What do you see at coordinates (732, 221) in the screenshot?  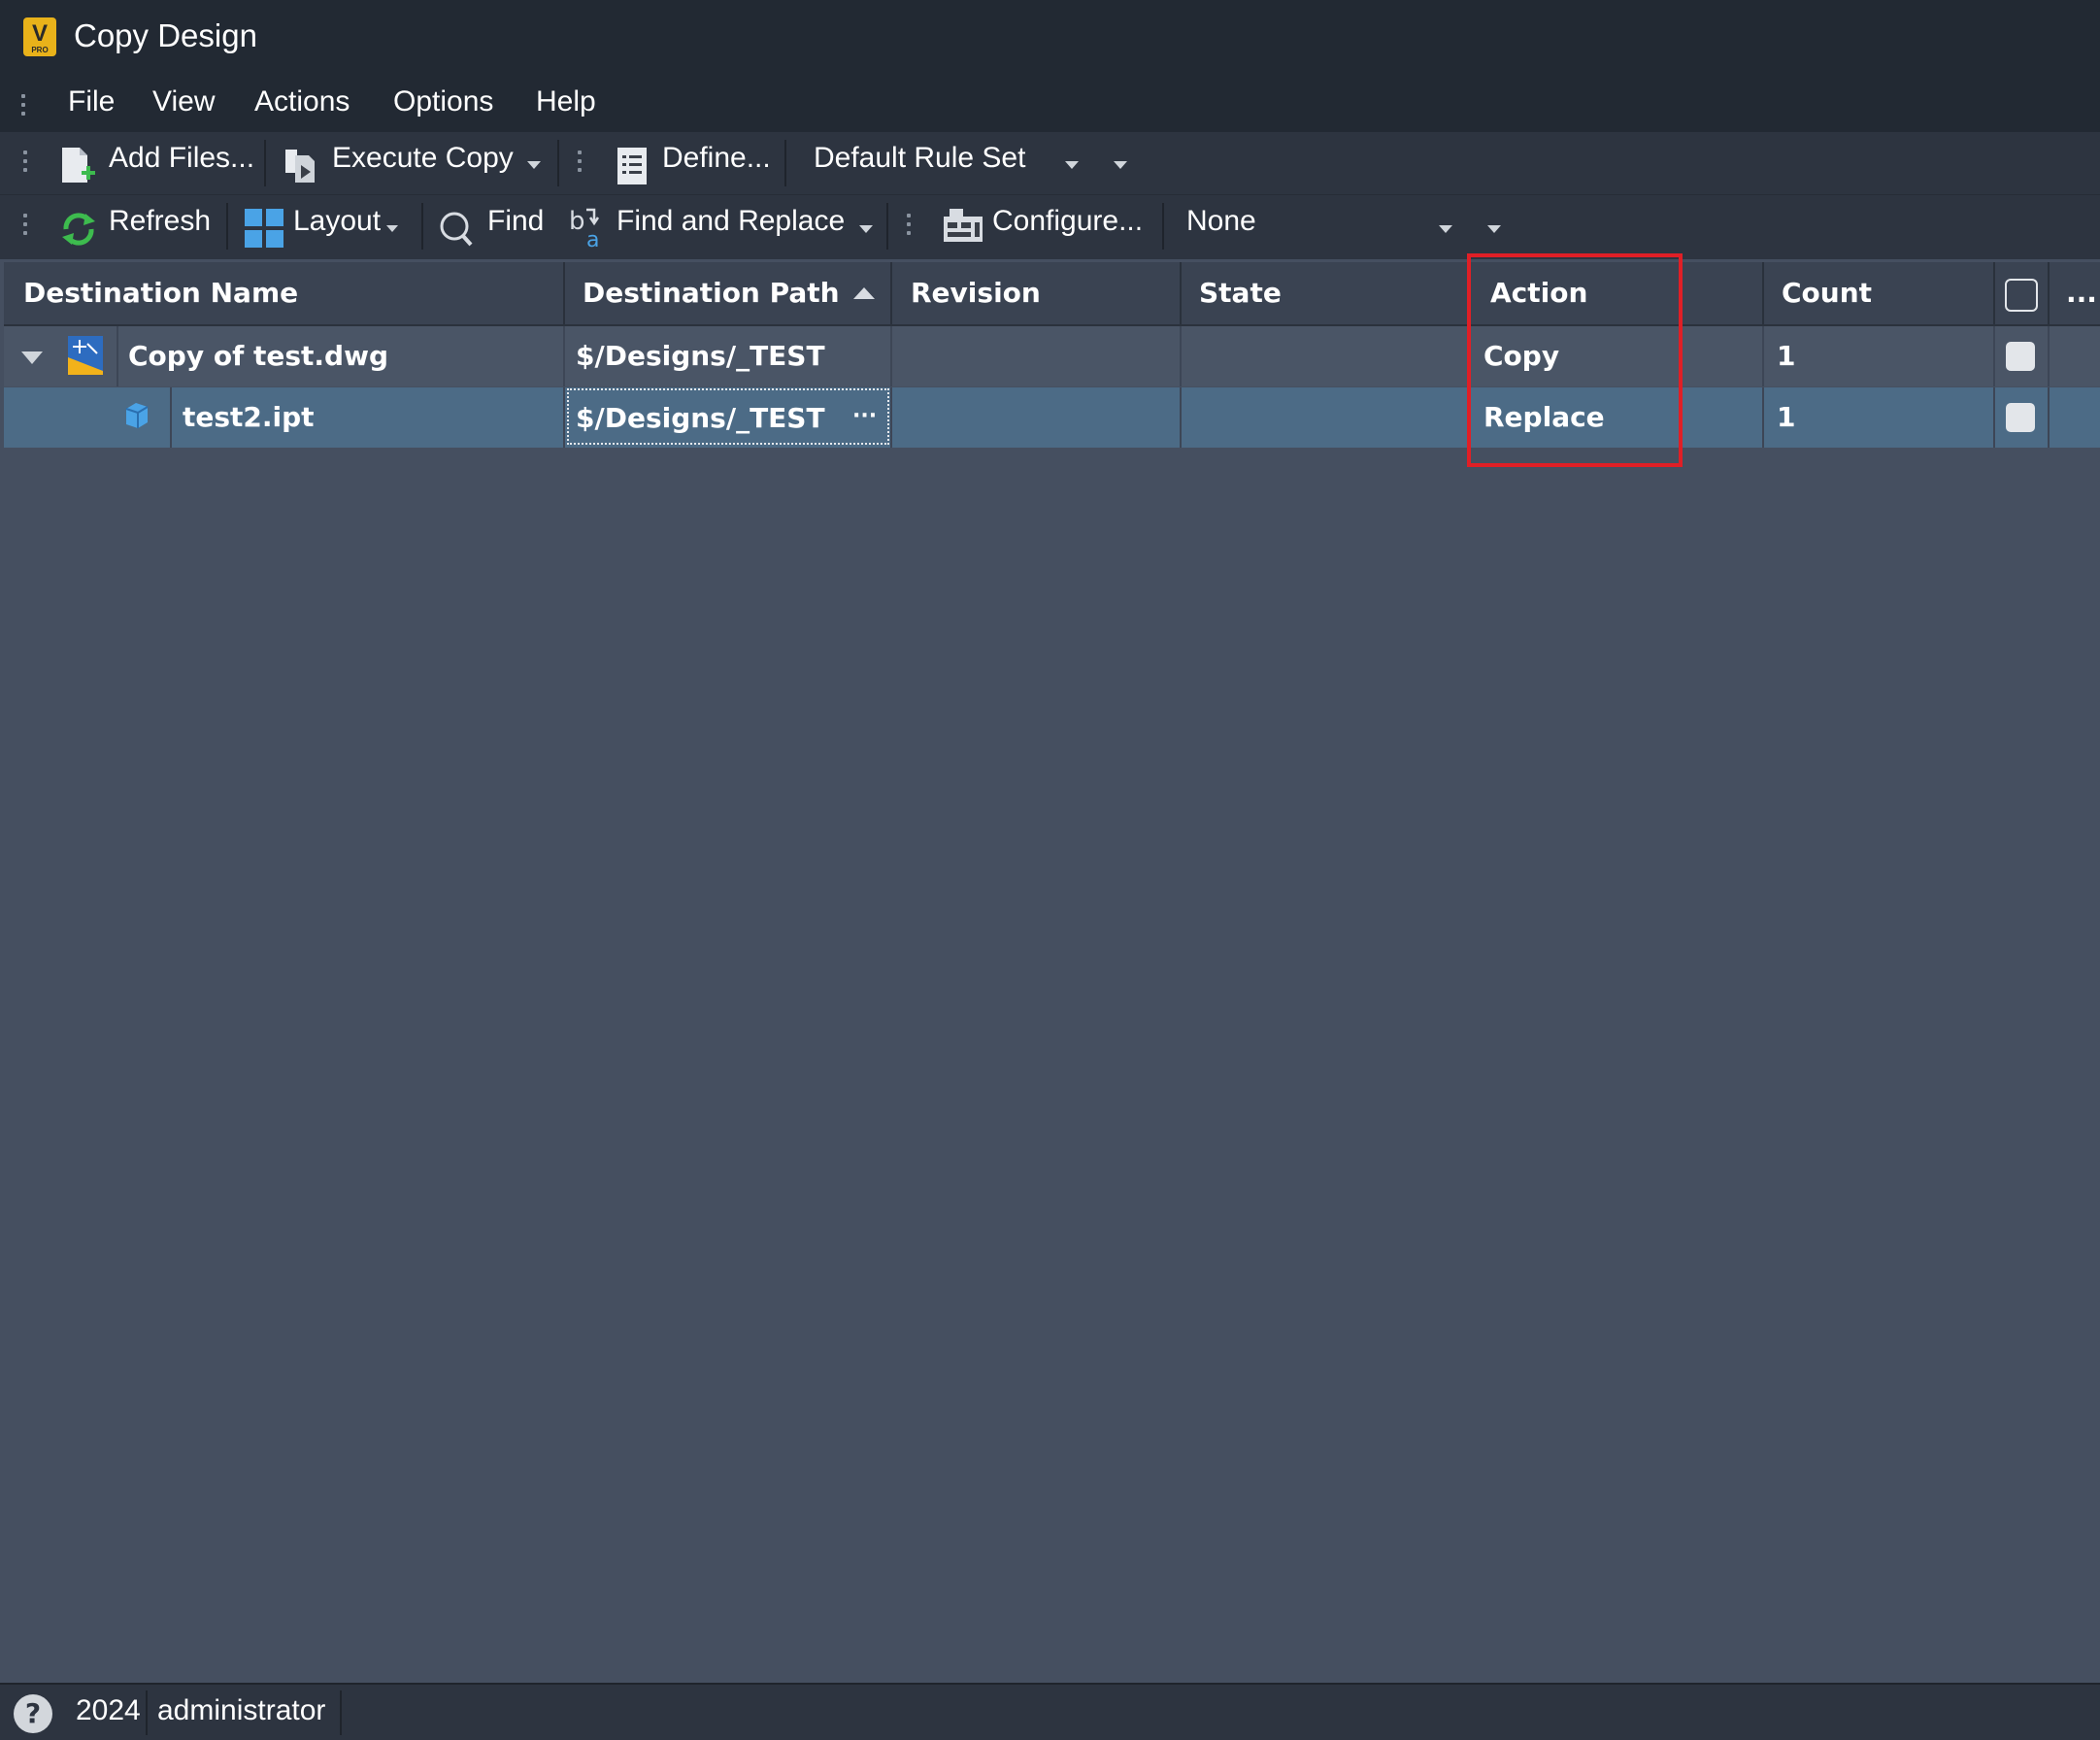 I see `find-replace-label: Find and Replace` at bounding box center [732, 221].